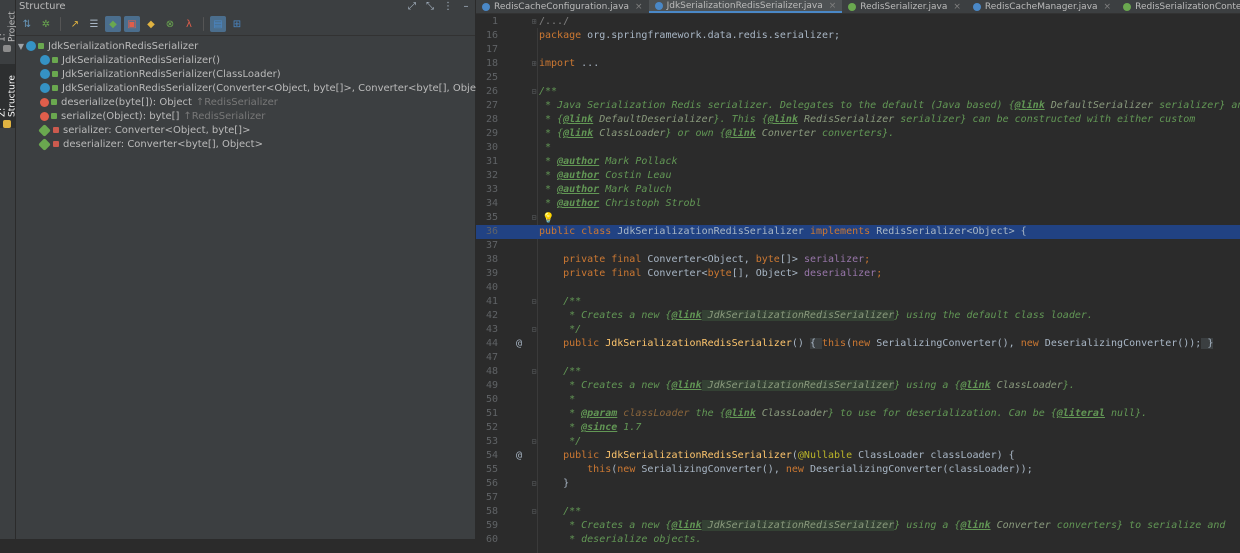 The height and width of the screenshot is (553, 1240). I want to click on tree-node: deserializer: Converter<byte[], Object>, so click(245, 144).